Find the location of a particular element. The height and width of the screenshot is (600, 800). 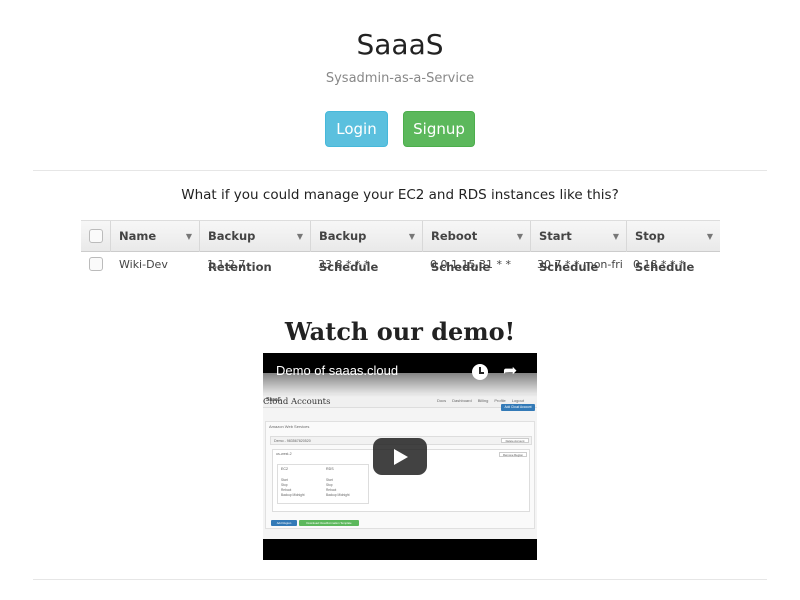

watch-later-icon is located at coordinates (480, 372).